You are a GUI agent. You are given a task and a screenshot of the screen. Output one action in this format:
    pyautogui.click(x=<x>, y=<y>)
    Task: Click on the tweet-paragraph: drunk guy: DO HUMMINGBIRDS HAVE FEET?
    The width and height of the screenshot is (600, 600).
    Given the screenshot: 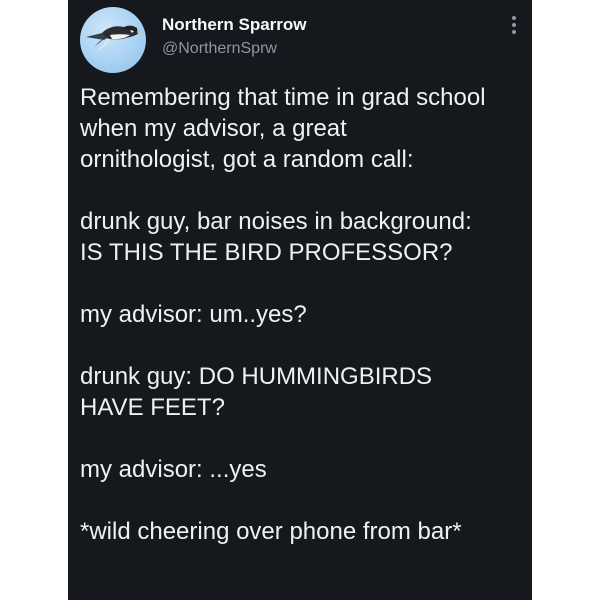 What is the action you would take?
    pyautogui.click(x=256, y=392)
    